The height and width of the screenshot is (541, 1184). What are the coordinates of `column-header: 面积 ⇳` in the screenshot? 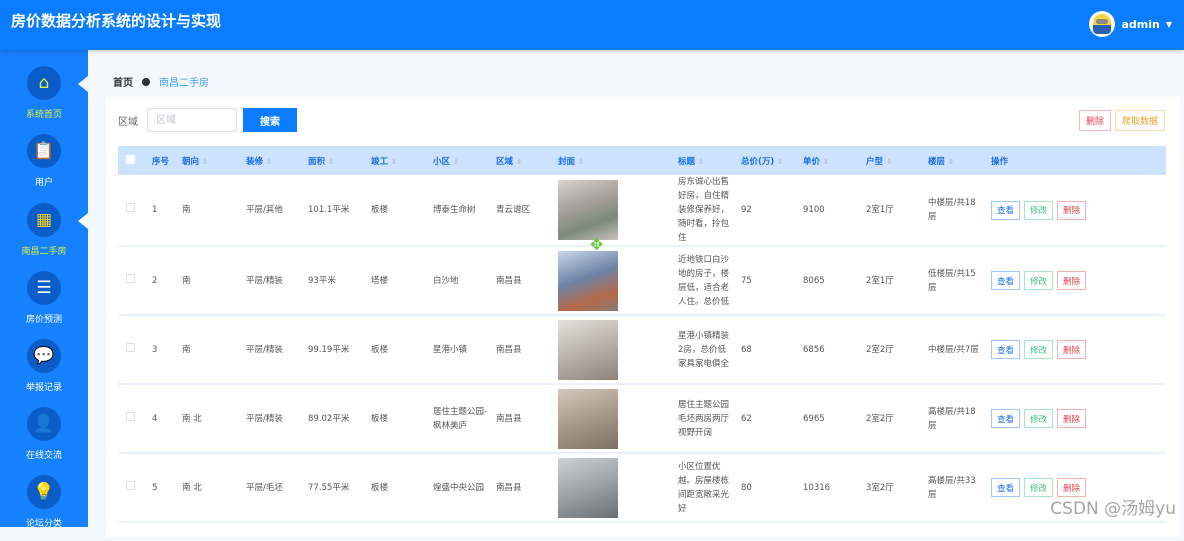 It's located at (331, 160).